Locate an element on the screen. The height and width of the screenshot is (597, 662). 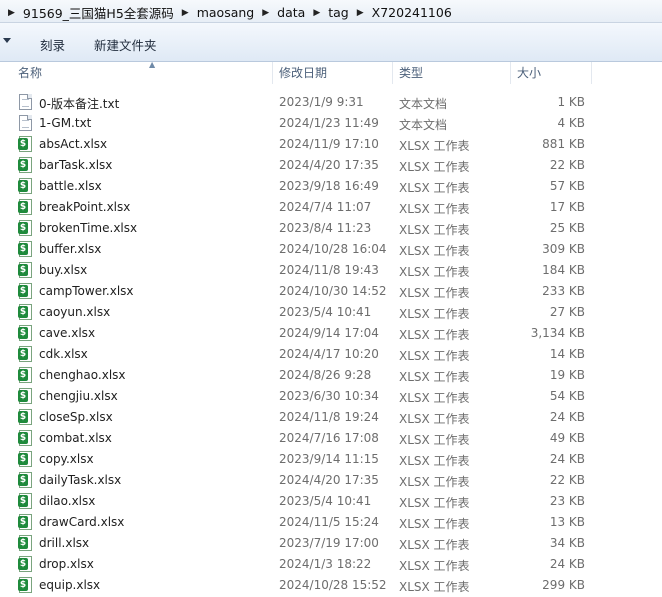
file-date: 2024/11/9 17:10 is located at coordinates (329, 144).